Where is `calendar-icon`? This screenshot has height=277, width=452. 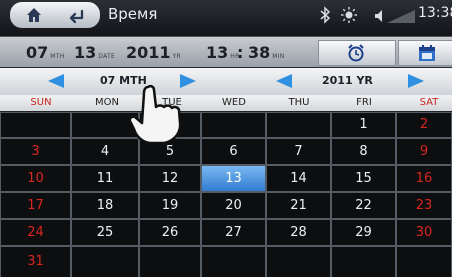 calendar-icon is located at coordinates (427, 53).